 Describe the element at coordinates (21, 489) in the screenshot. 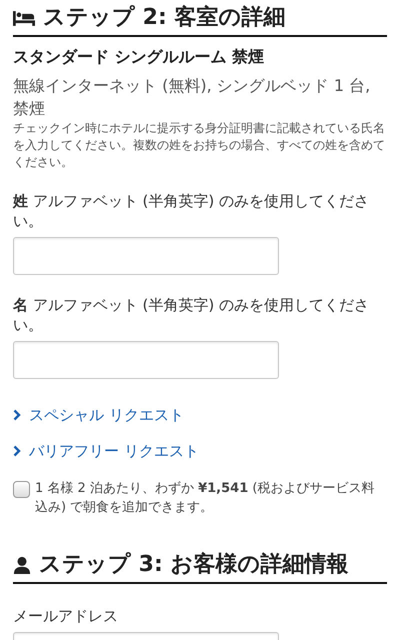

I see `checkbox` at that location.